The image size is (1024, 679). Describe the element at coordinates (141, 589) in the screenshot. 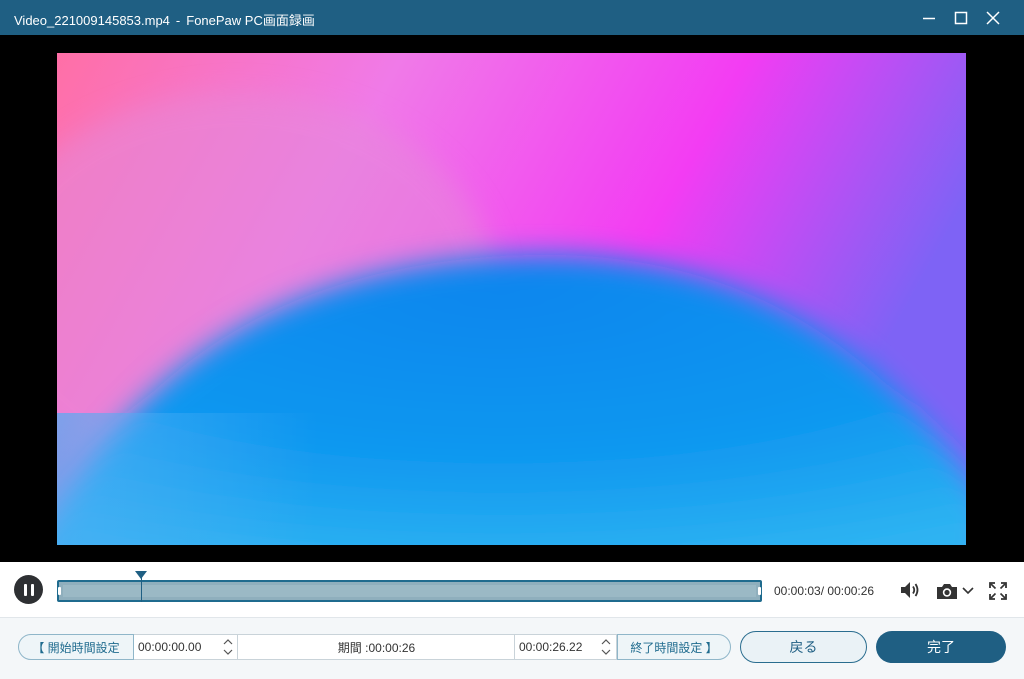

I see `playhead-line` at that location.